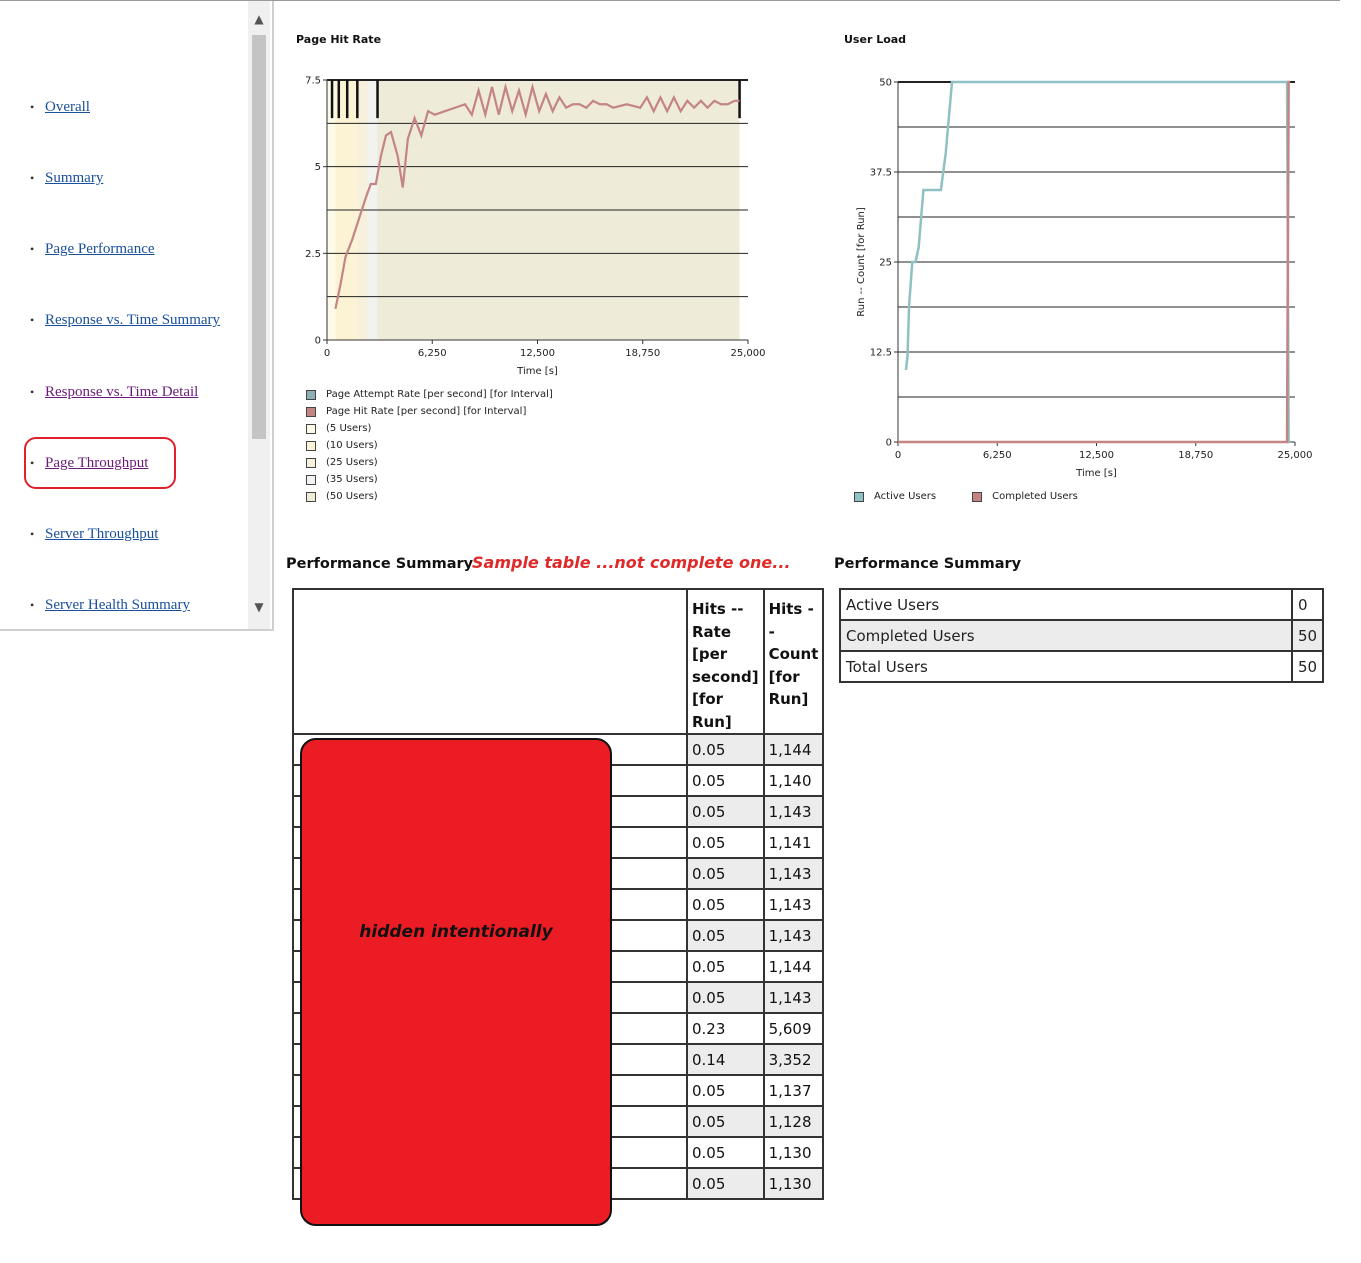 Image resolution: width=1361 pixels, height=1263 pixels. I want to click on chart-title-page-hit-rate: Page Hit Rate, so click(339, 39).